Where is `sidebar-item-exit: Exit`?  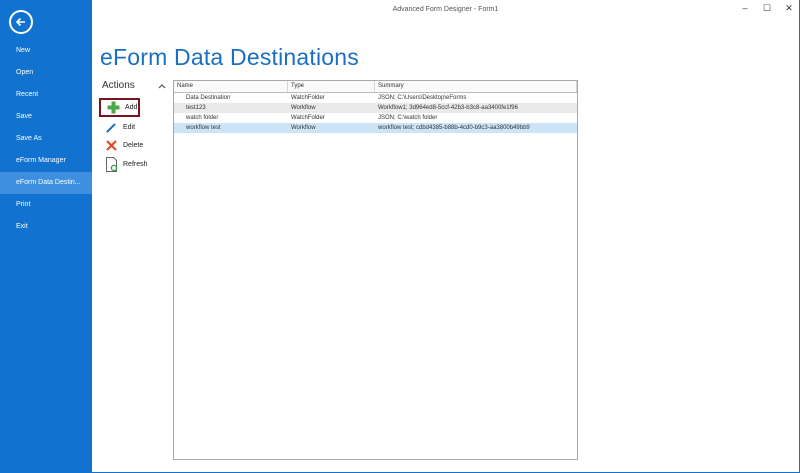 sidebar-item-exit: Exit is located at coordinates (46, 227).